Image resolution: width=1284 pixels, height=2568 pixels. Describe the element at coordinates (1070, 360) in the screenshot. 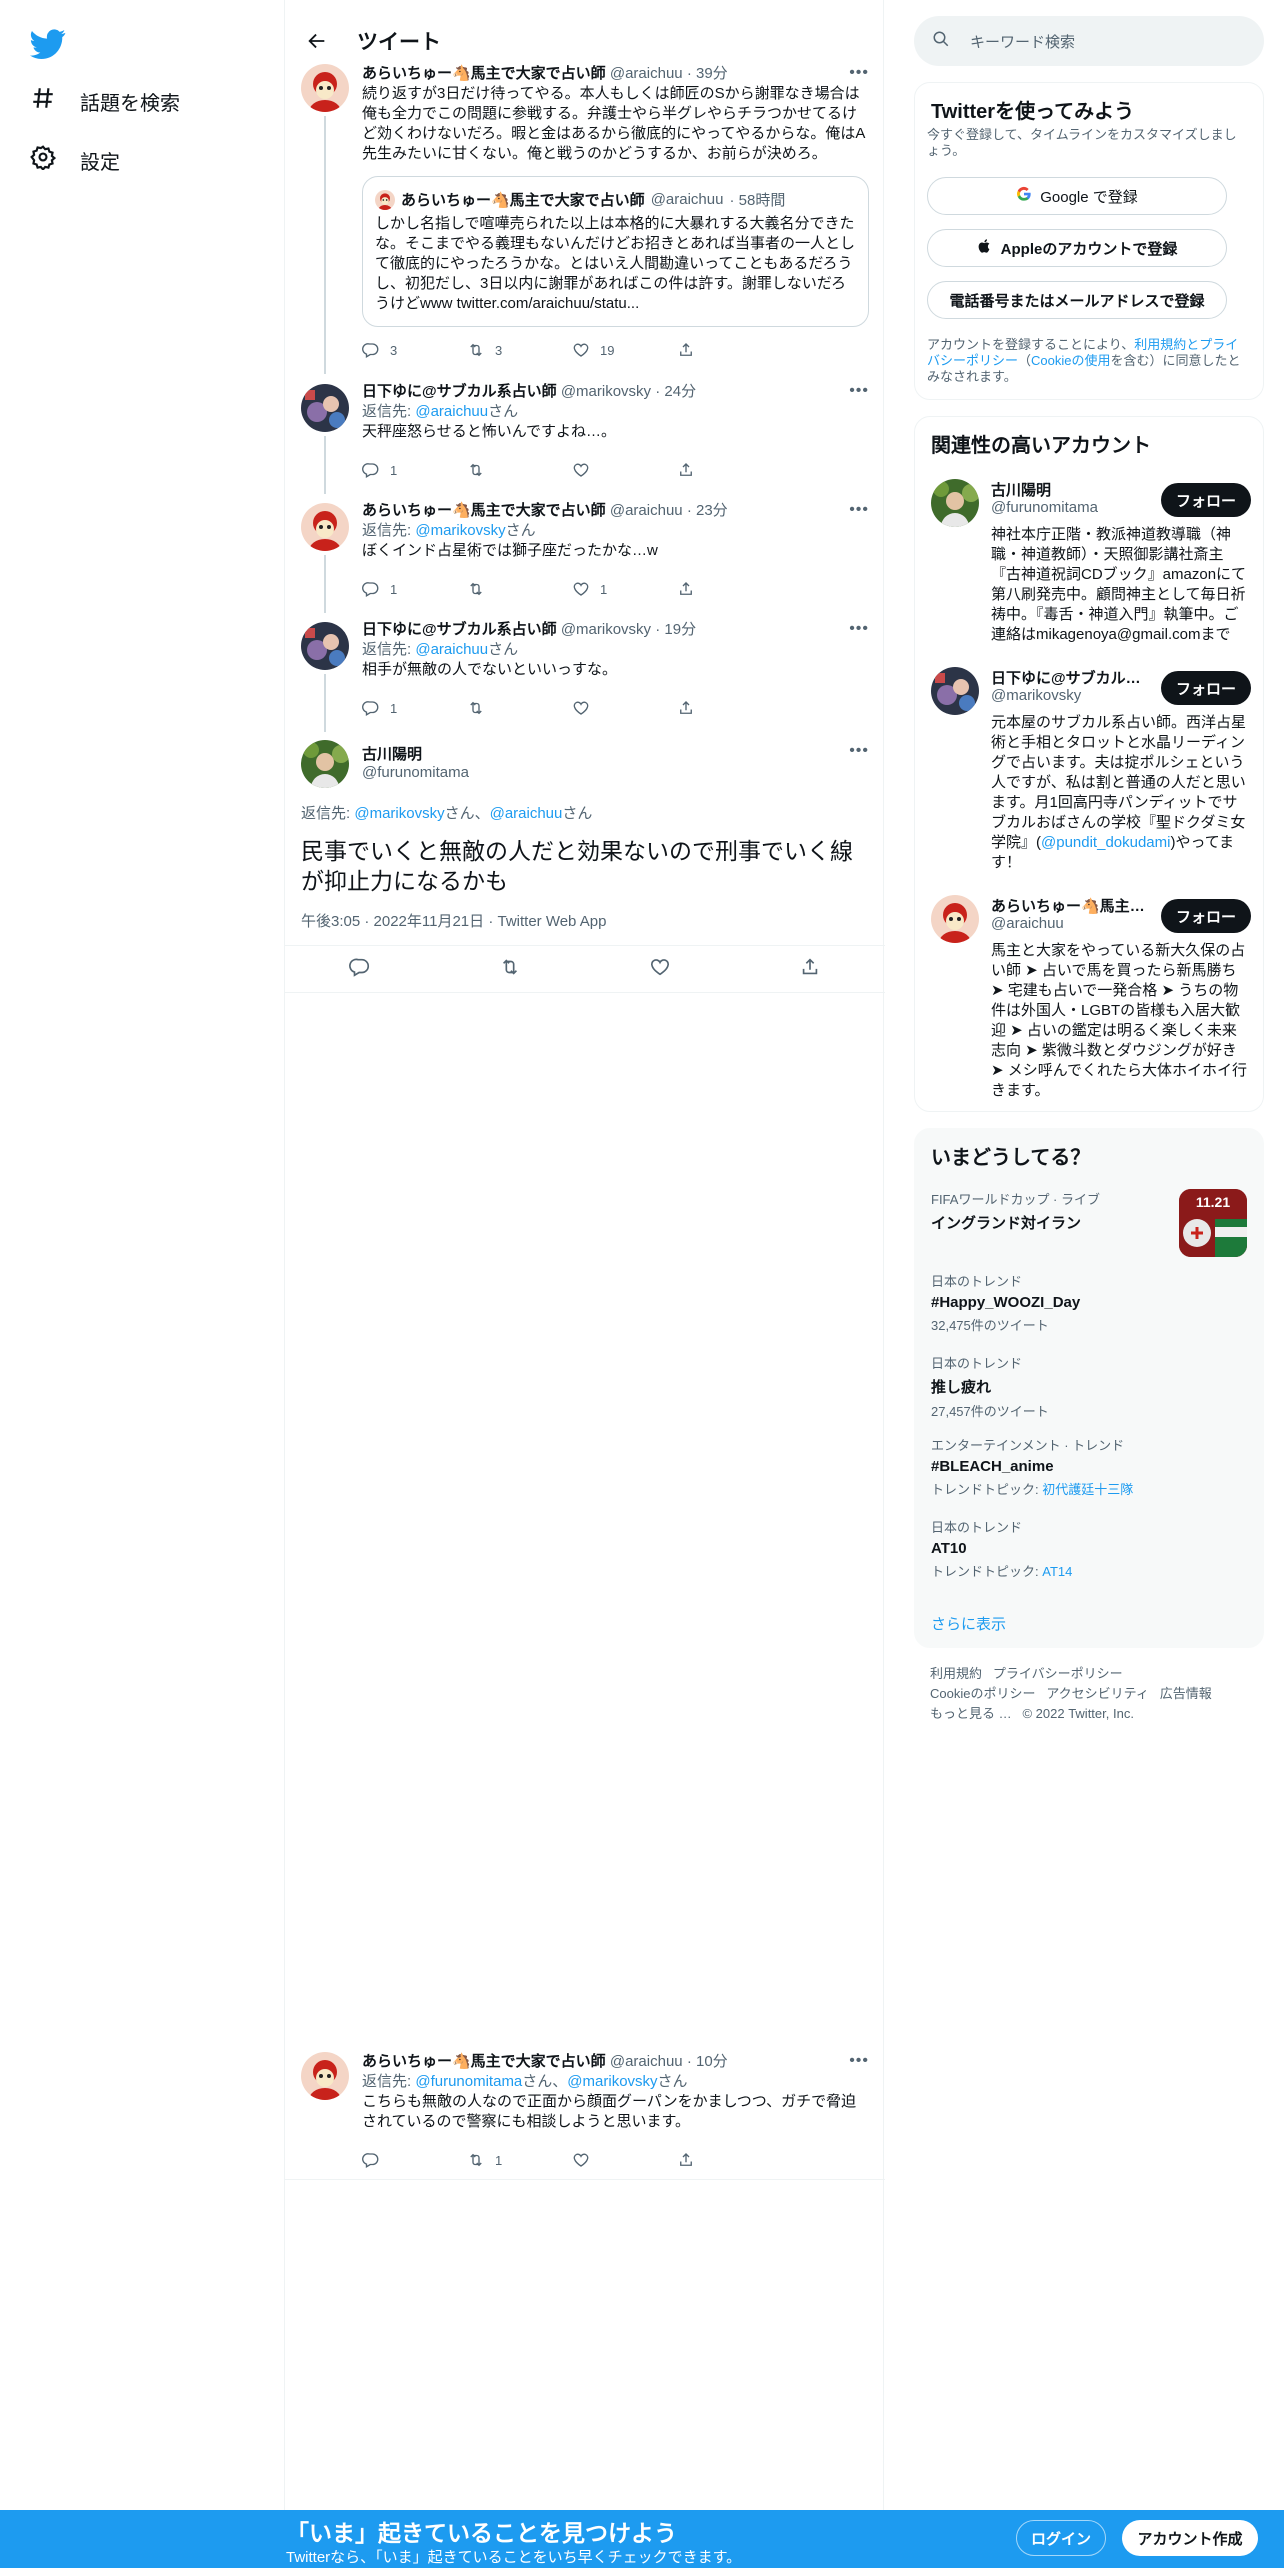

I see `cookie-link: Cookieの使用` at that location.